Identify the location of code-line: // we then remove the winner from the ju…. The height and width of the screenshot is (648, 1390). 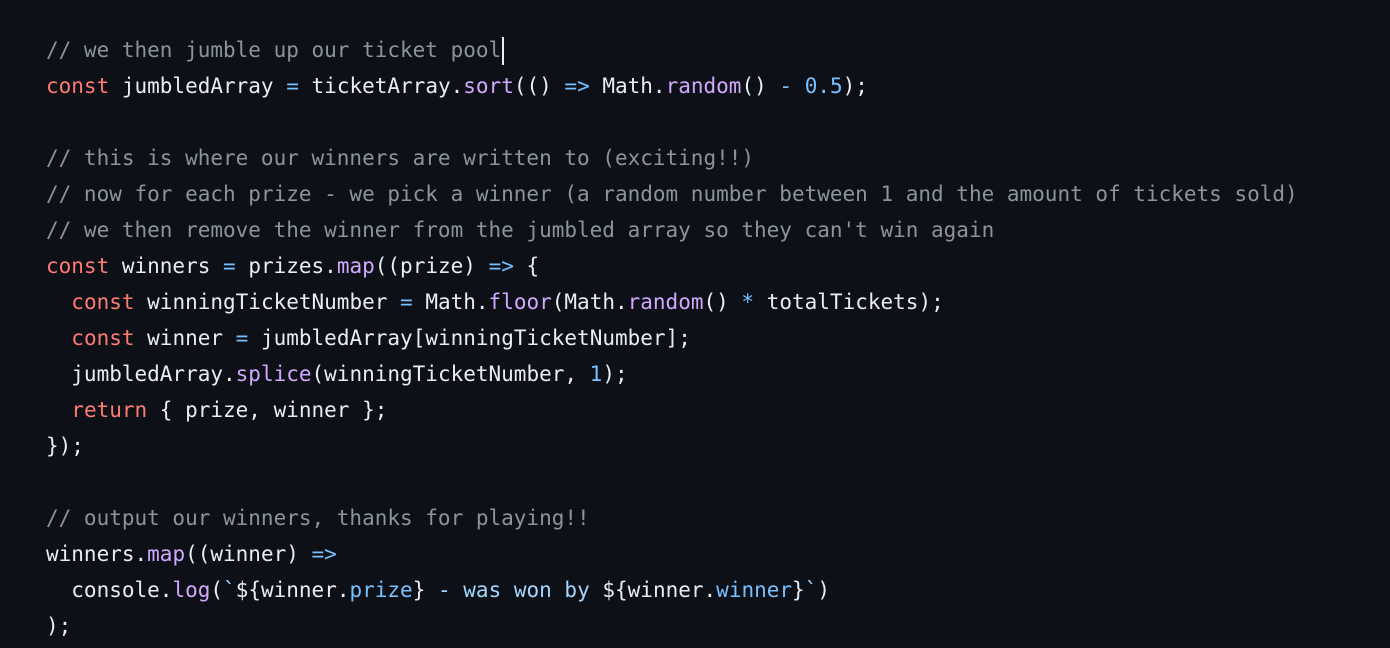
(718, 230).